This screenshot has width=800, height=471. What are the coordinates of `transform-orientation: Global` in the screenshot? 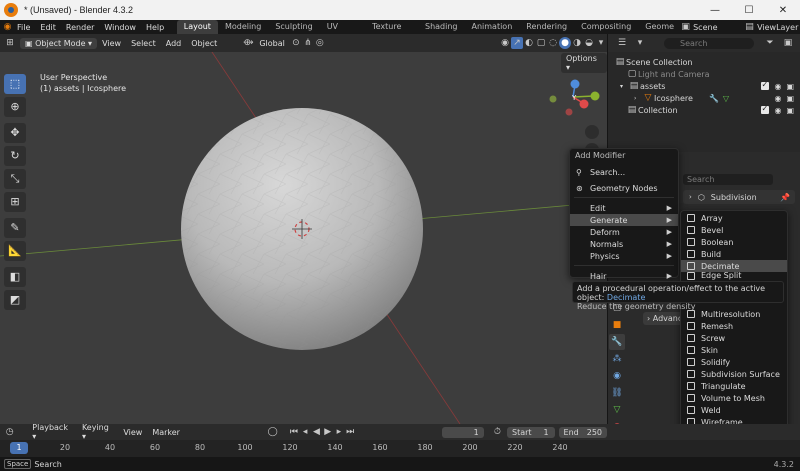 It's located at (272, 43).